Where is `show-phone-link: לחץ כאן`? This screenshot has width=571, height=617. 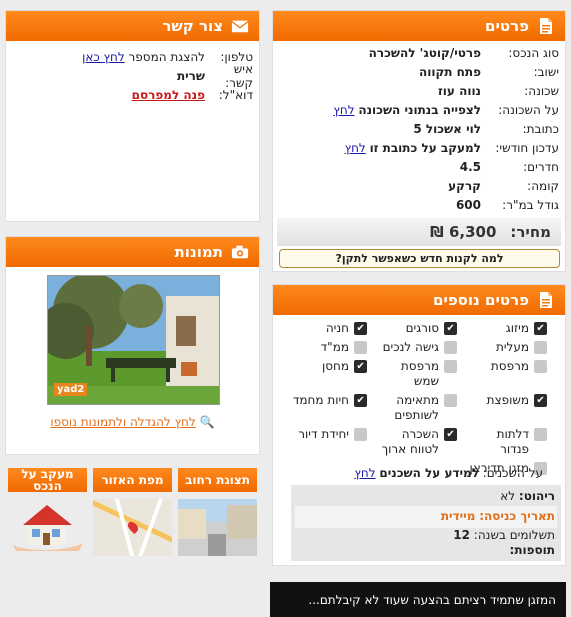
show-phone-link: לחץ כאן is located at coordinates (103, 57).